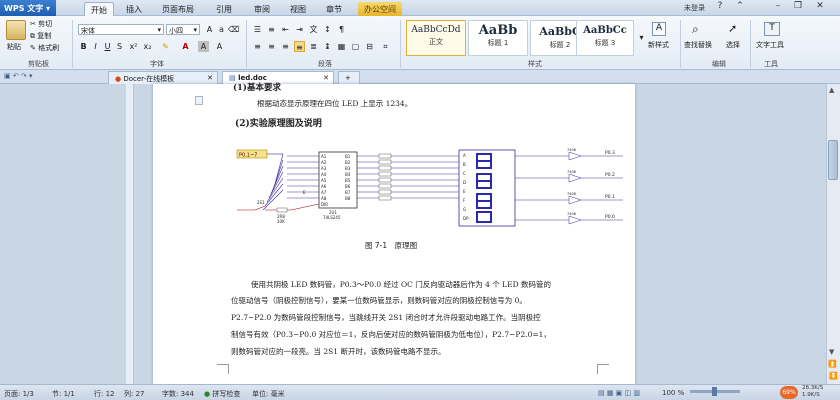 This screenshot has width=840, height=400. What do you see at coordinates (222, 394) in the screenshot?
I see `spell-check-toggle: ● 拼写检查` at bounding box center [222, 394].